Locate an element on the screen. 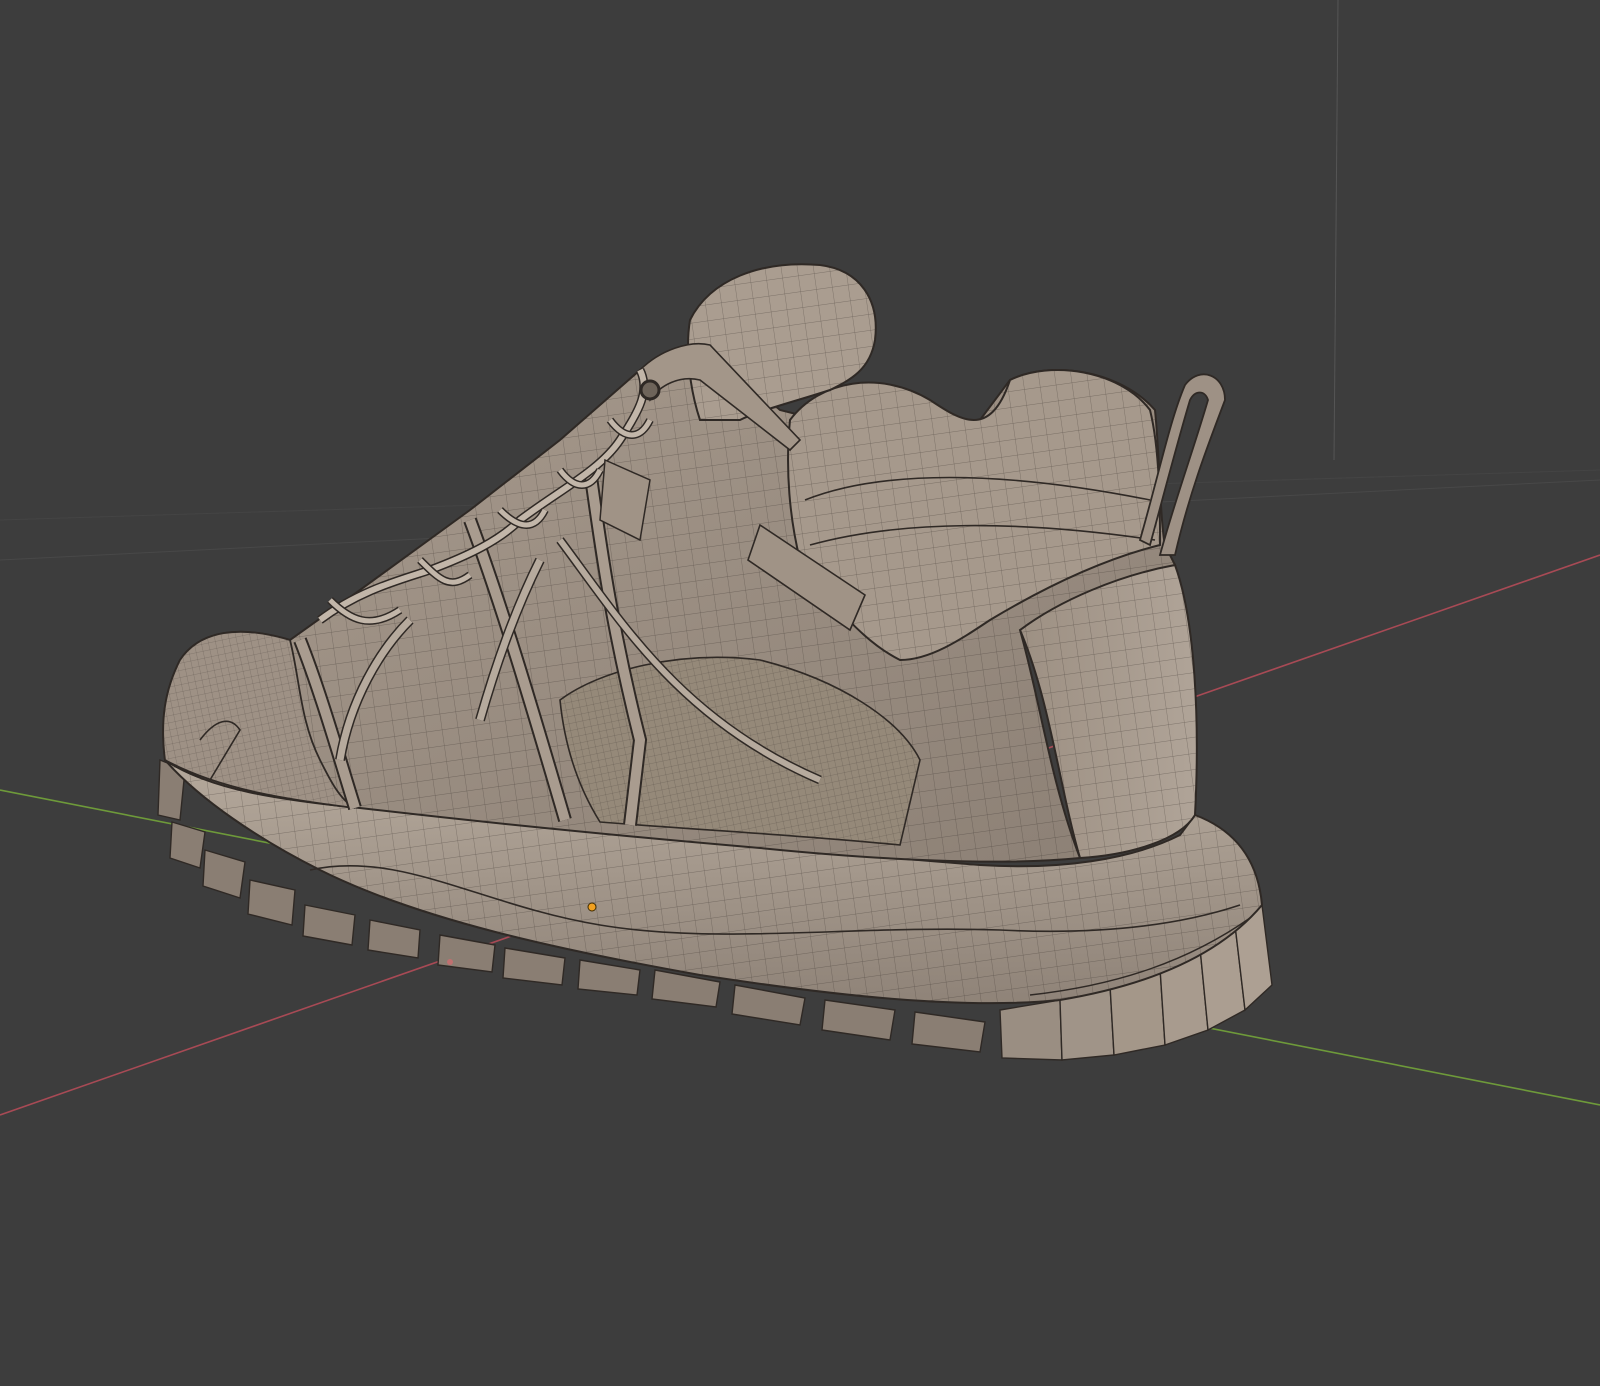 The width and height of the screenshot is (1600, 1386). pivot-marker is located at coordinates (450, 962).